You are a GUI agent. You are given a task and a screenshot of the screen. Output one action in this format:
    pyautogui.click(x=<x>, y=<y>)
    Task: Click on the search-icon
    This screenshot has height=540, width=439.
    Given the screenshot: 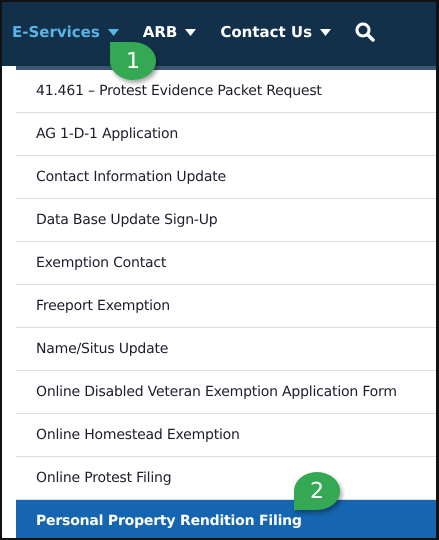 What is the action you would take?
    pyautogui.click(x=365, y=32)
    